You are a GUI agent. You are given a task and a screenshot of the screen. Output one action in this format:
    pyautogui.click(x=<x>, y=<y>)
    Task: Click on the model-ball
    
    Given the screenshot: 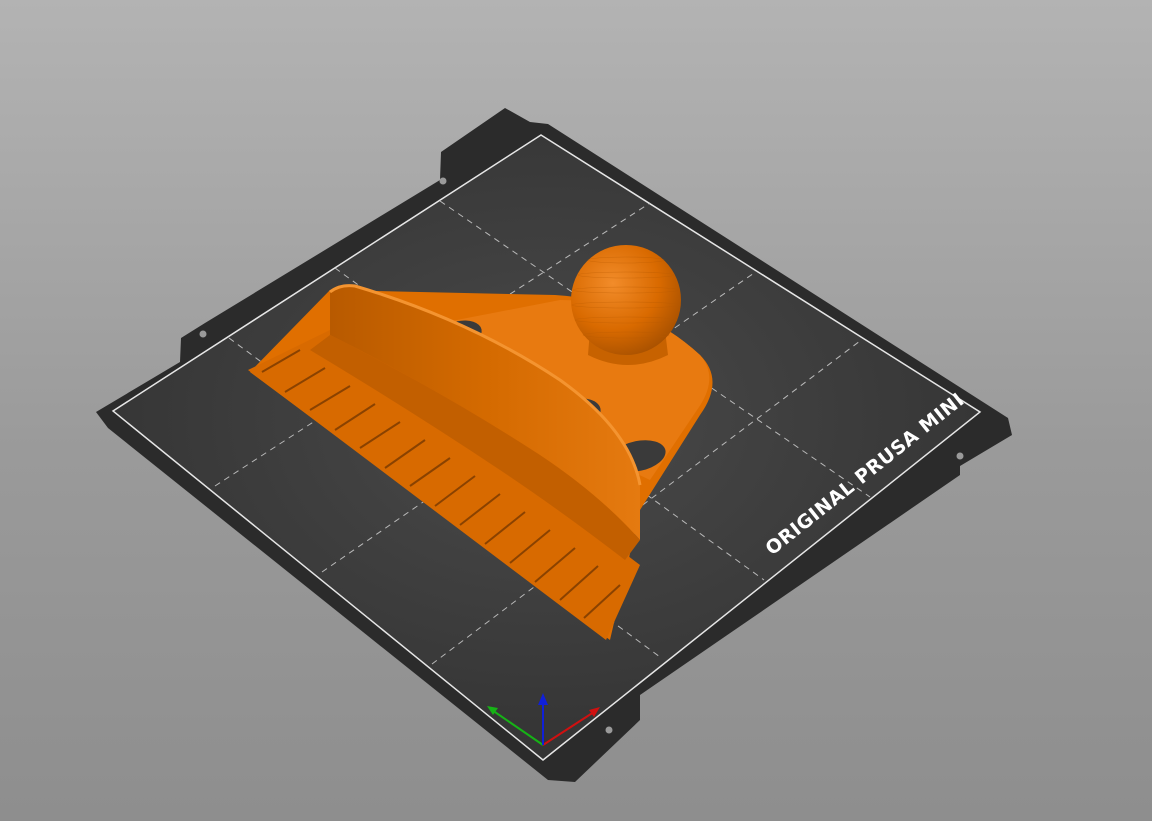 What is the action you would take?
    pyautogui.click(x=626, y=300)
    